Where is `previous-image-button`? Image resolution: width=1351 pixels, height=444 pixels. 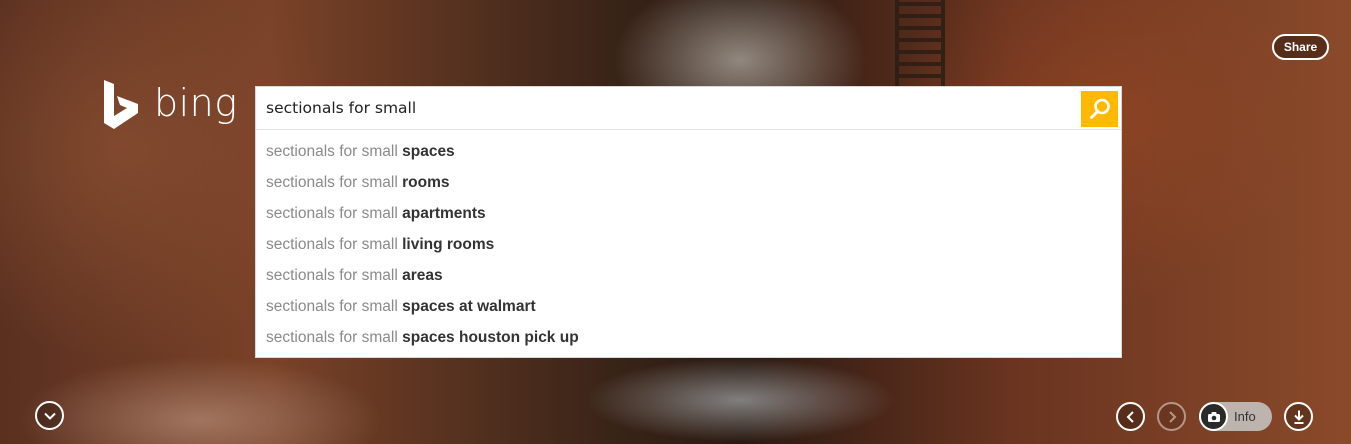
previous-image-button is located at coordinates (1130, 416).